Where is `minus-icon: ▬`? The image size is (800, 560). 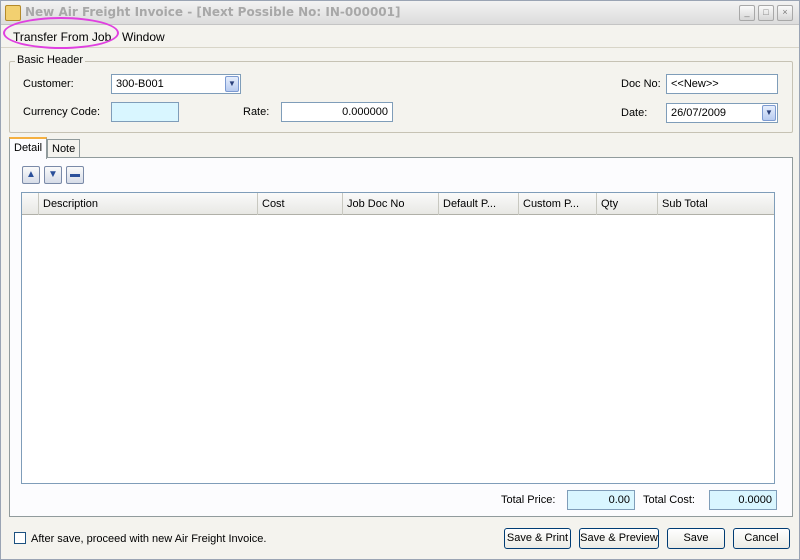
minus-icon: ▬ is located at coordinates (75, 174).